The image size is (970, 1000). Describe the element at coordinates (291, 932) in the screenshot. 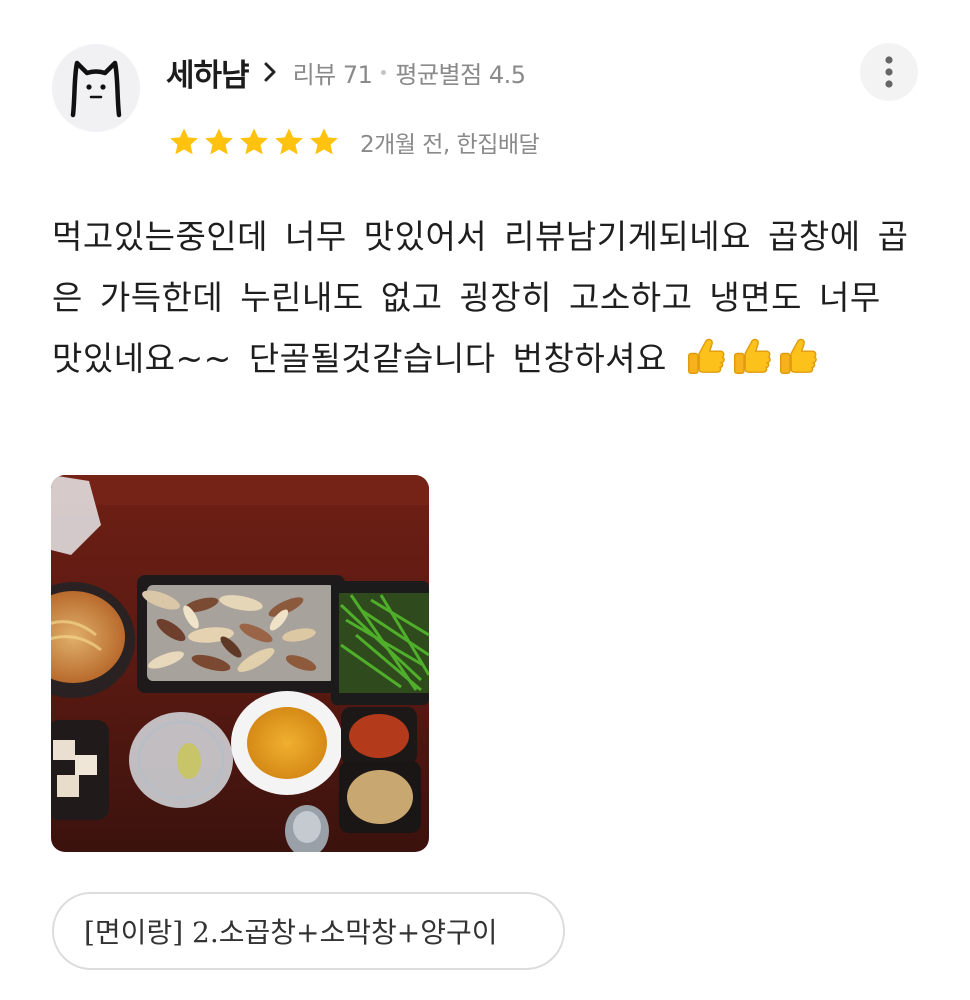

I see `ordered-menu-label: [면이랑] 2.소곱창+소막창+양구이` at that location.